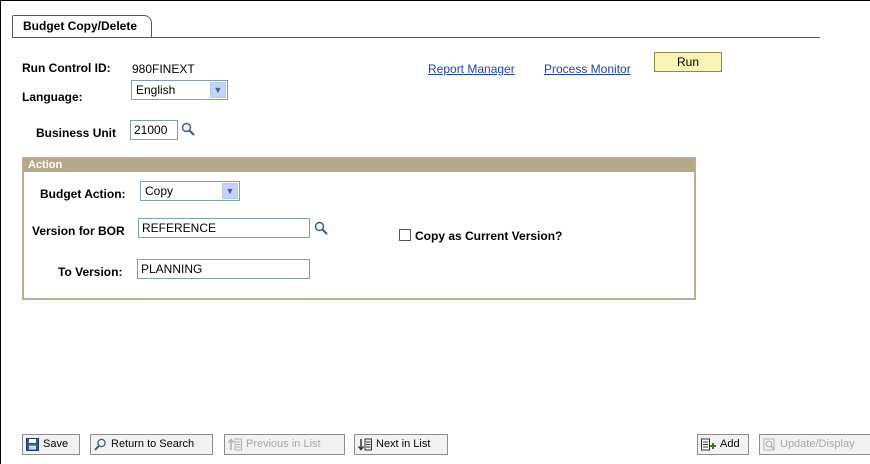 This screenshot has height=464, width=870. What do you see at coordinates (100, 444) in the screenshot?
I see `search-icon` at bounding box center [100, 444].